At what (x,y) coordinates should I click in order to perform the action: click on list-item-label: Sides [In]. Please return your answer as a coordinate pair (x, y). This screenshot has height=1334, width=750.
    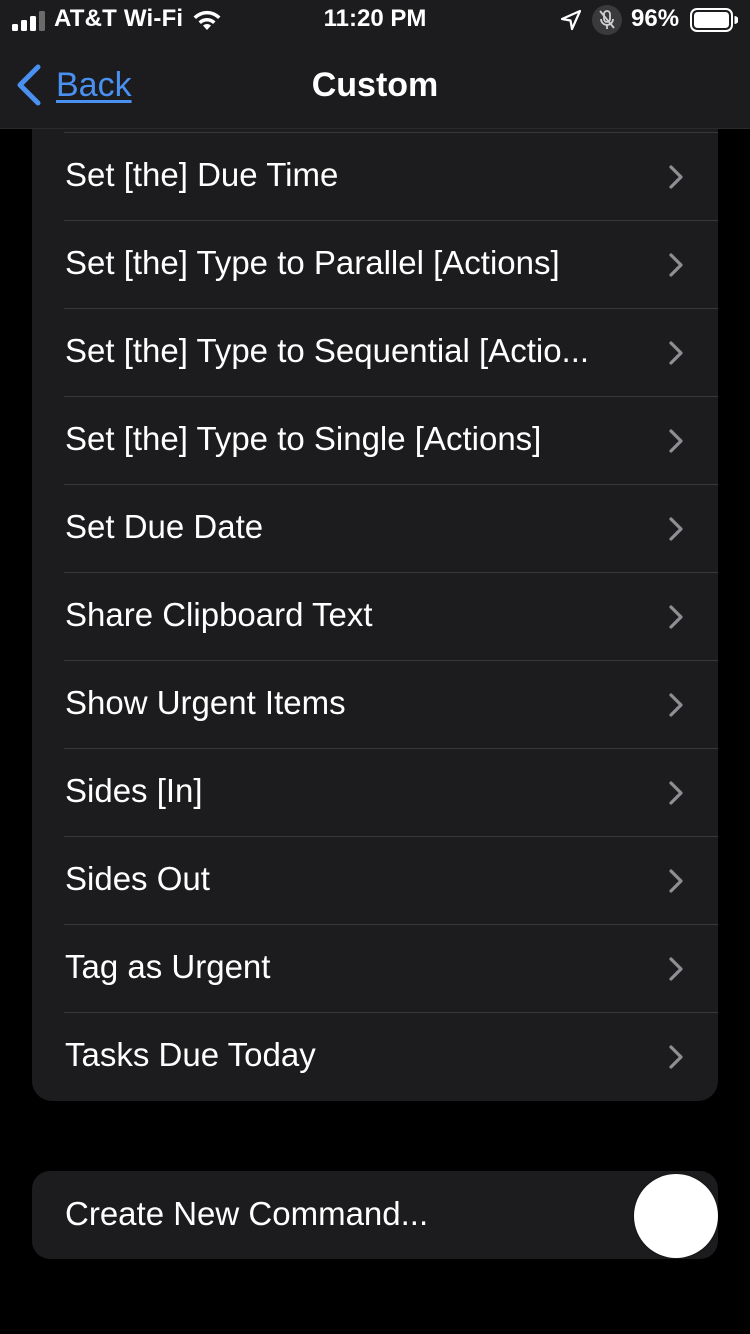
    Looking at the image, I should click on (134, 790).